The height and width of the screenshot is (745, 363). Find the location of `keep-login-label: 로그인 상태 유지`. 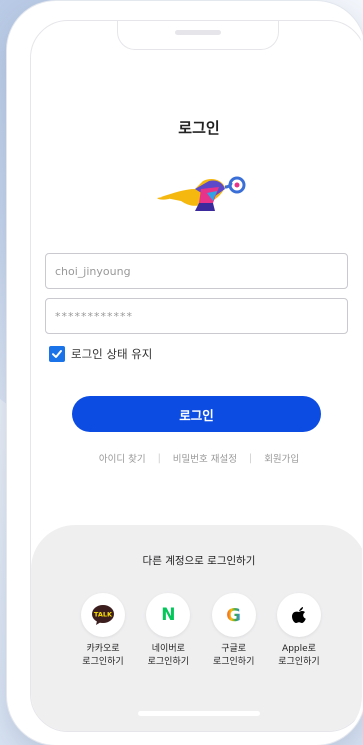

keep-login-label: 로그인 상태 유지 is located at coordinates (112, 354).